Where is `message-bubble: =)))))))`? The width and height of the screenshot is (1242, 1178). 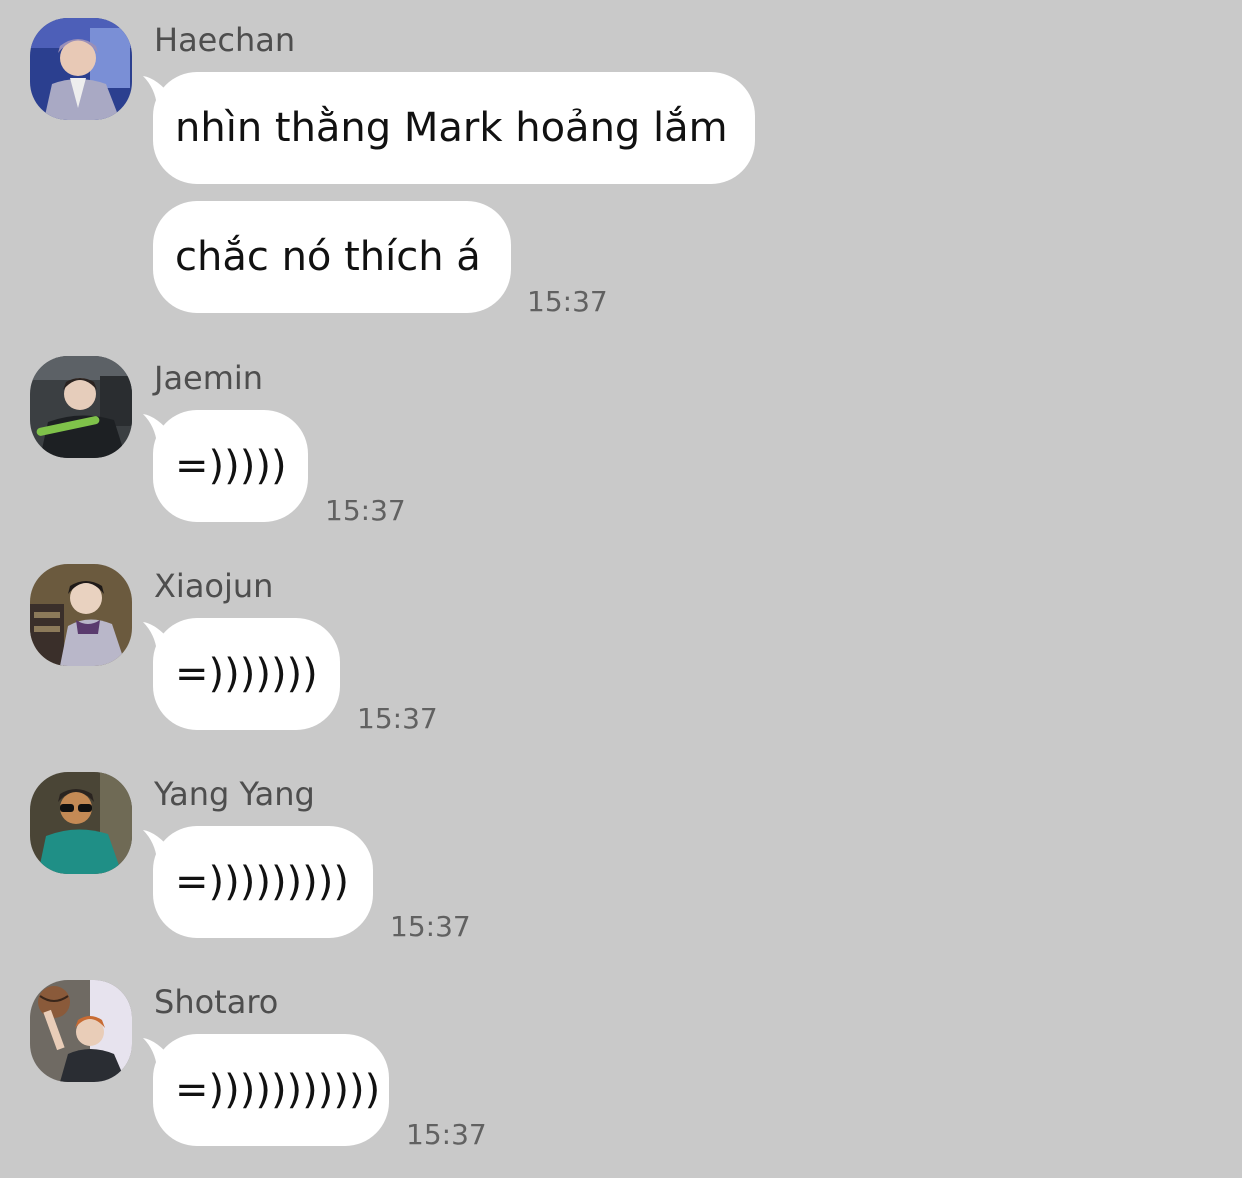
message-bubble: =))))))) is located at coordinates (246, 674).